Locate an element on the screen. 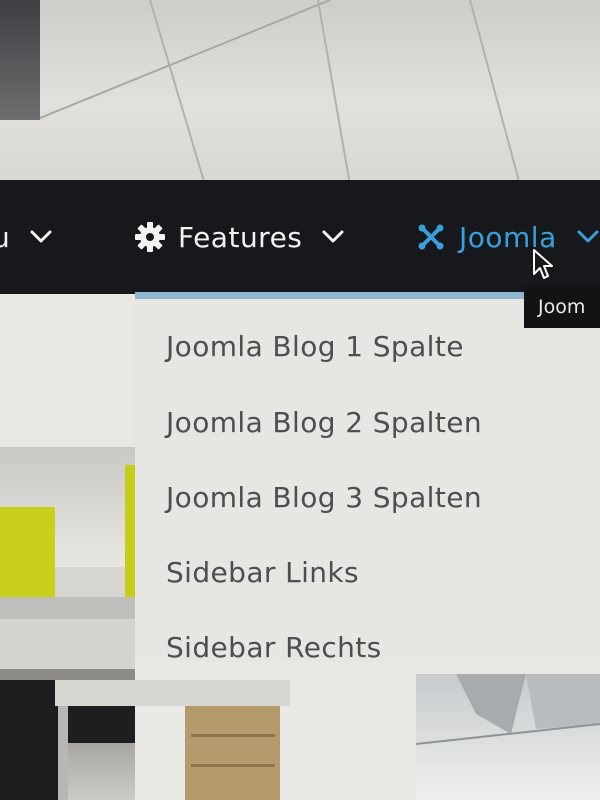  nav-item-label: Features is located at coordinates (240, 237).